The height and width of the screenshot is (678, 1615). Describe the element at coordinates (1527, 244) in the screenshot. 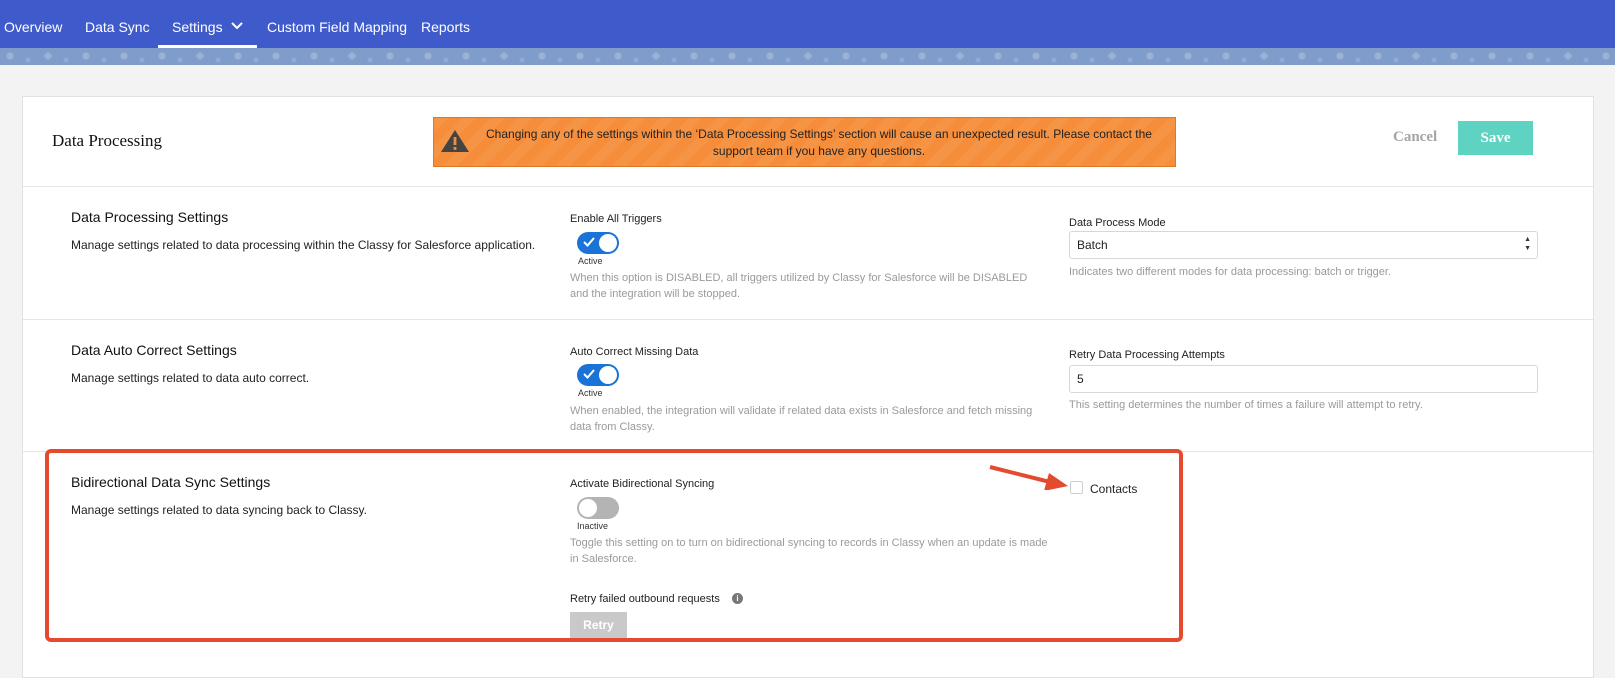

I see `select-arrows-icon: ▲ ▼` at that location.